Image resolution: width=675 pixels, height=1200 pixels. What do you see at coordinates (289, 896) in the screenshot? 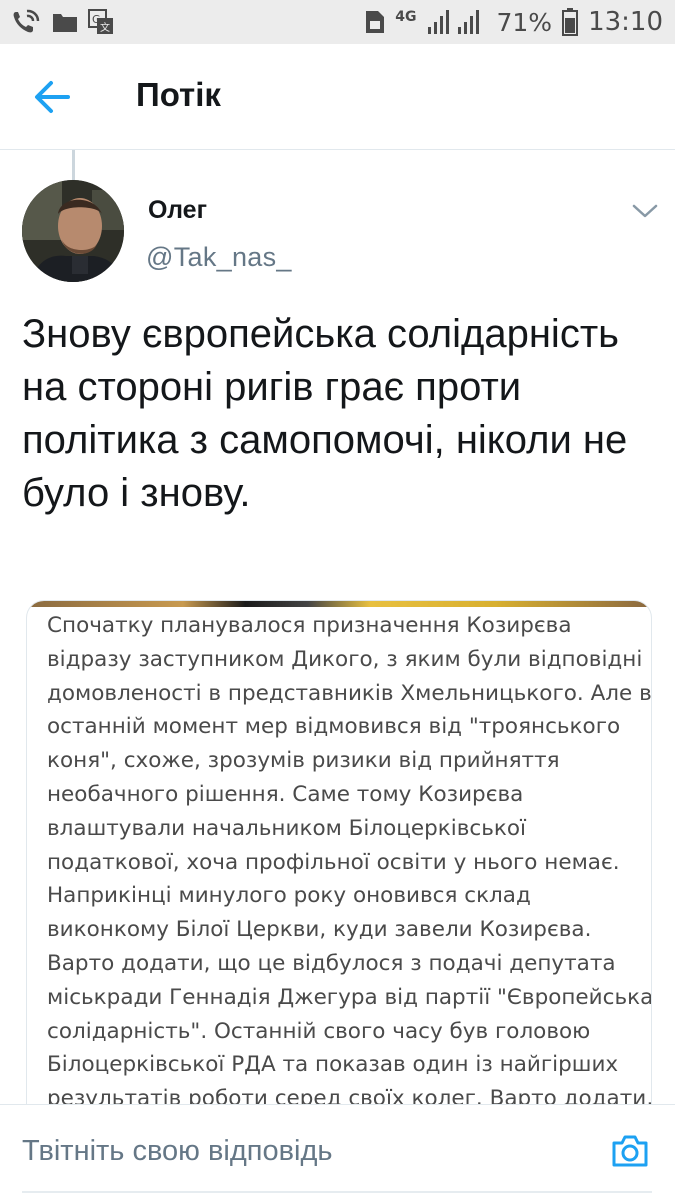
I see `media-text-line: Наприкінці минулого року оновився склад` at bounding box center [289, 896].